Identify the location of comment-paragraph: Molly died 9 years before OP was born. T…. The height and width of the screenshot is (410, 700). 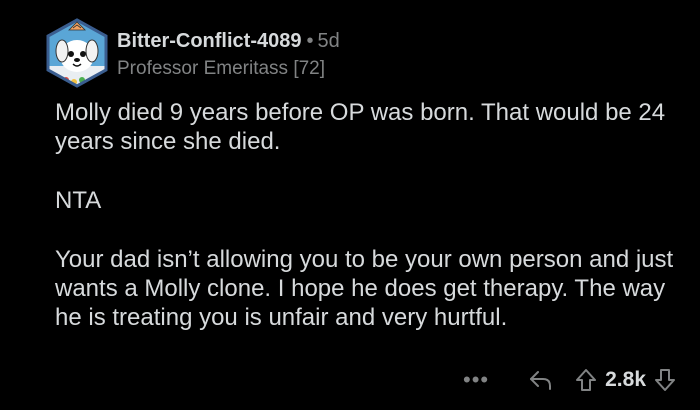
(360, 127).